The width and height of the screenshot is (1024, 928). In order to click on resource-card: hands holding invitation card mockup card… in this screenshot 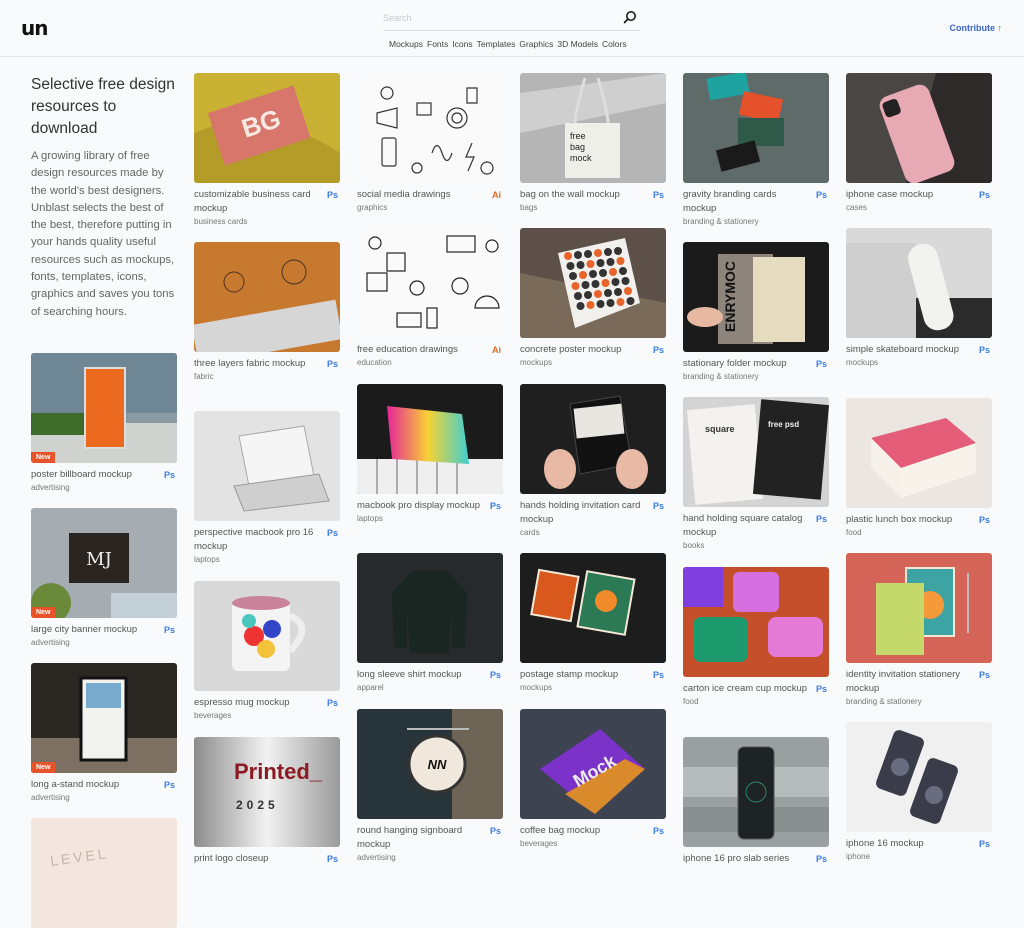, I will do `click(593, 460)`.